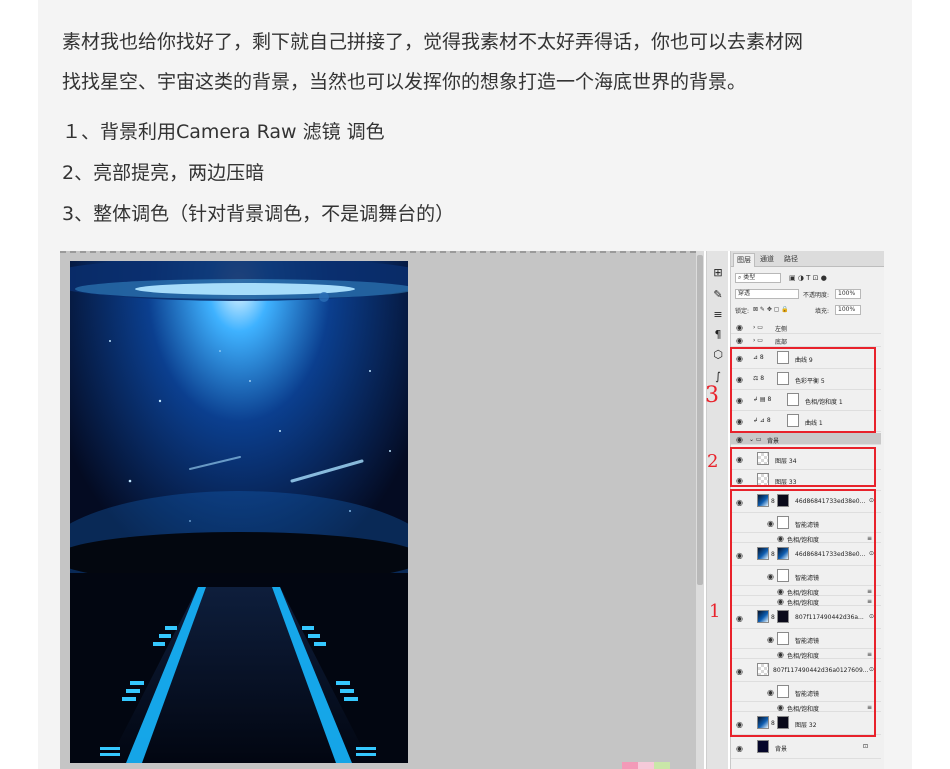 The image size is (950, 769). Describe the element at coordinates (758, 278) in the screenshot. I see `filter-select: ⌕ 类型` at that location.